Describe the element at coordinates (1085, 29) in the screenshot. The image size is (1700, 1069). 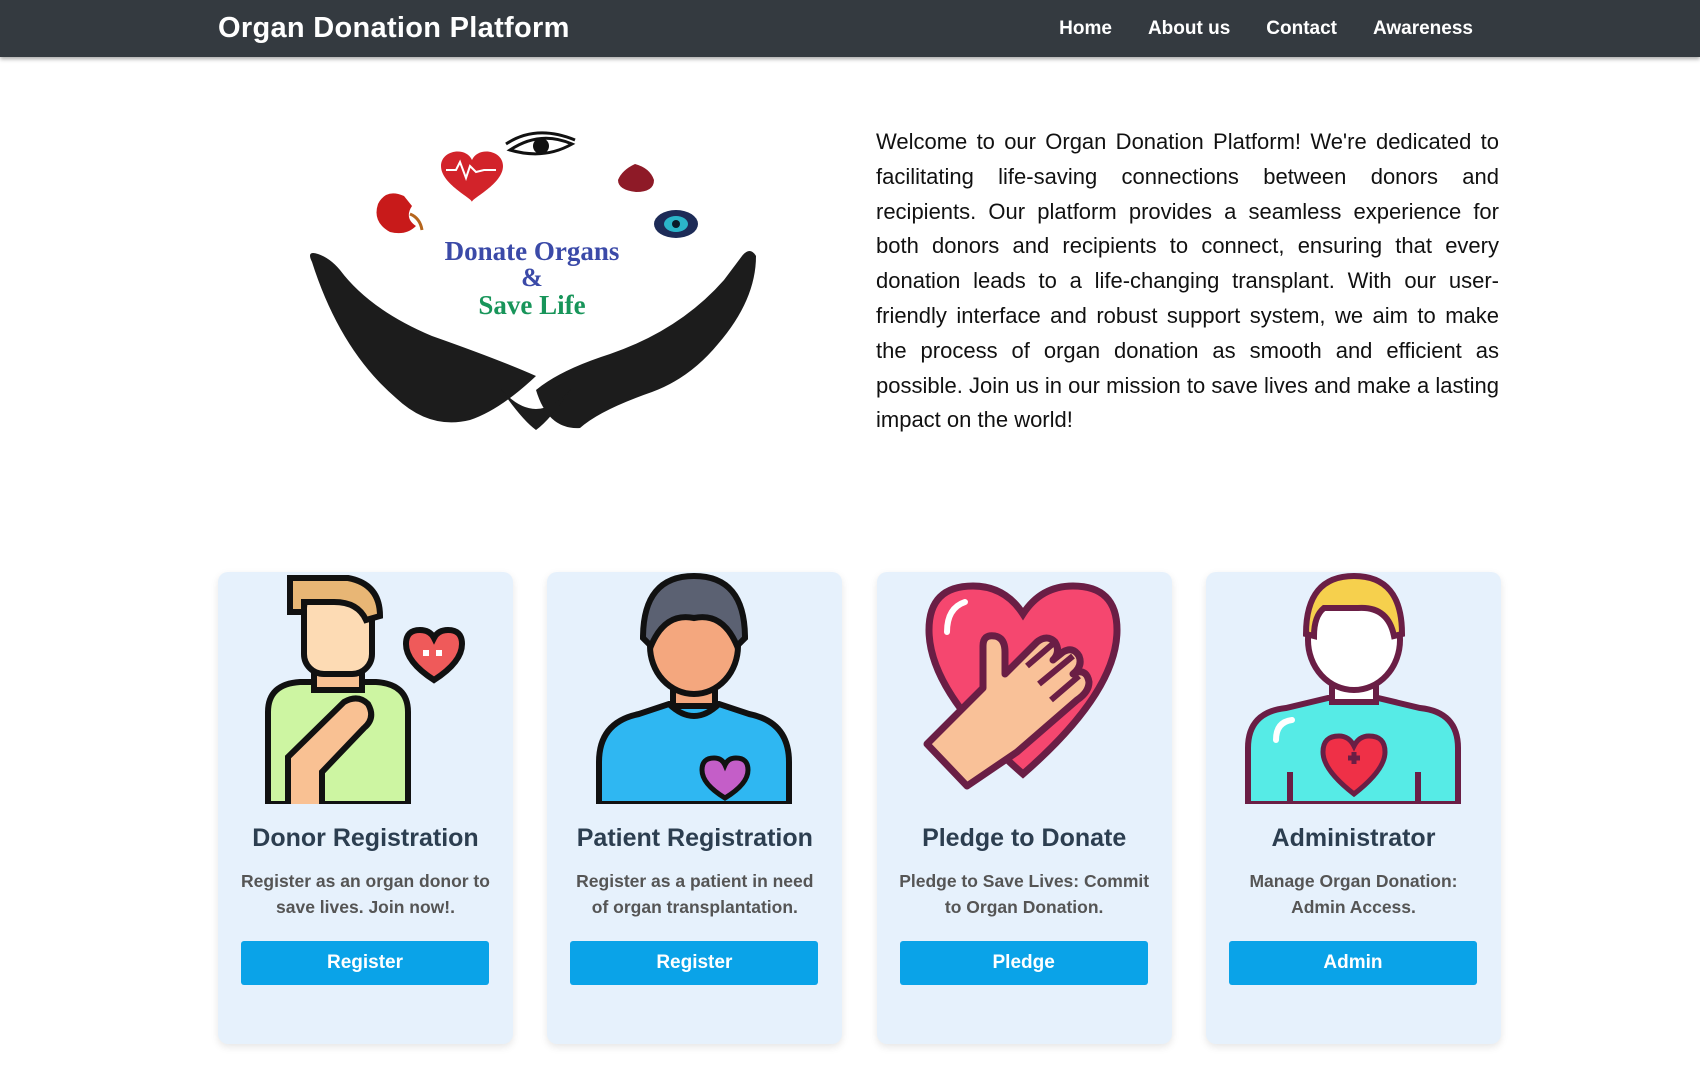
I see `nav-home: Home` at that location.